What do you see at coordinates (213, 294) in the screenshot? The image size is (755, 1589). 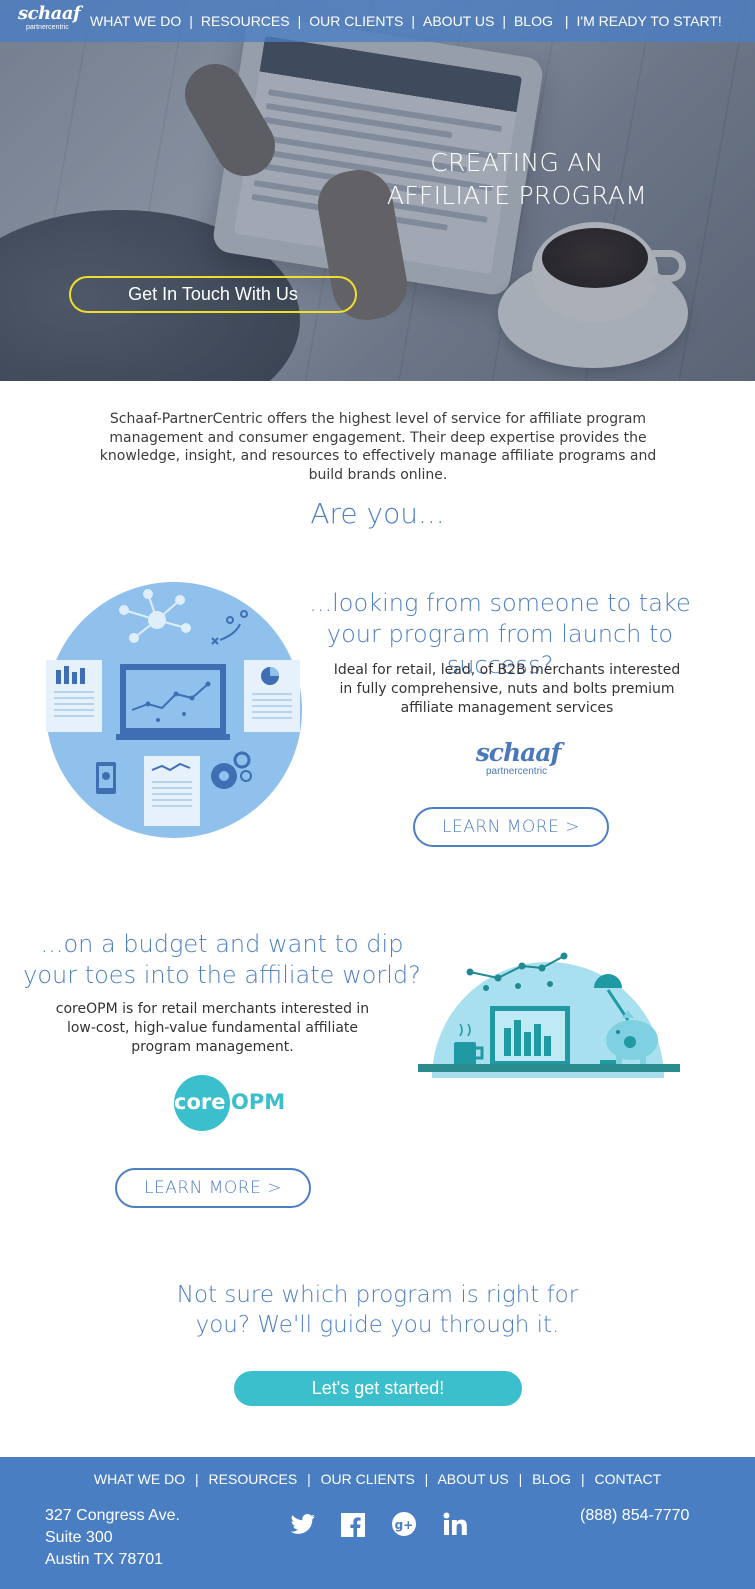 I see `get-in-touch-button: Get In Touch With Us` at bounding box center [213, 294].